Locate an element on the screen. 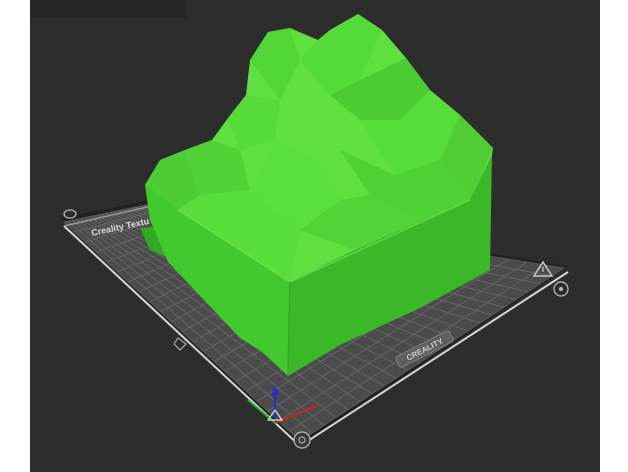 The height and width of the screenshot is (472, 628). logo-badge-icon is located at coordinates (302, 440).